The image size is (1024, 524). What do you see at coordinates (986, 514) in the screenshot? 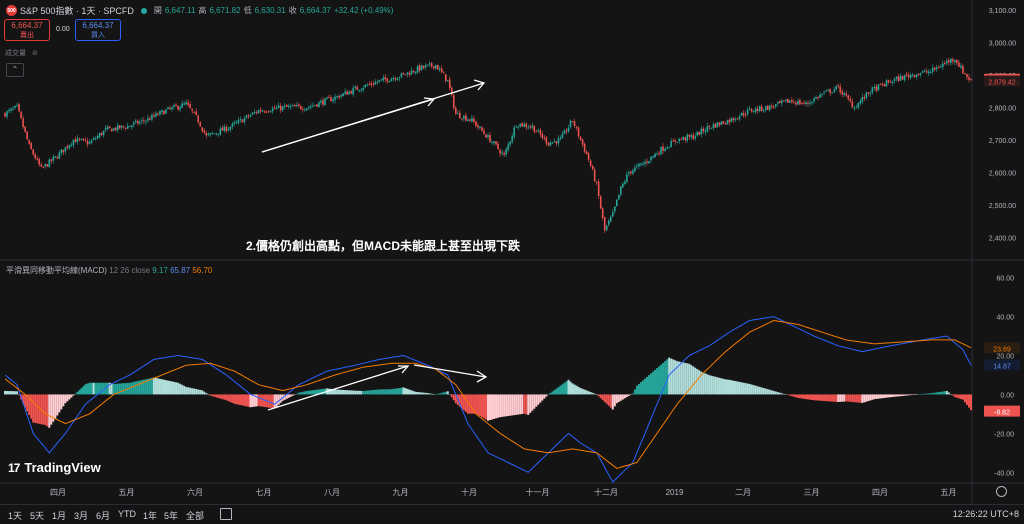
I see `clock-time: 12:26:22 UTC+8` at bounding box center [986, 514].